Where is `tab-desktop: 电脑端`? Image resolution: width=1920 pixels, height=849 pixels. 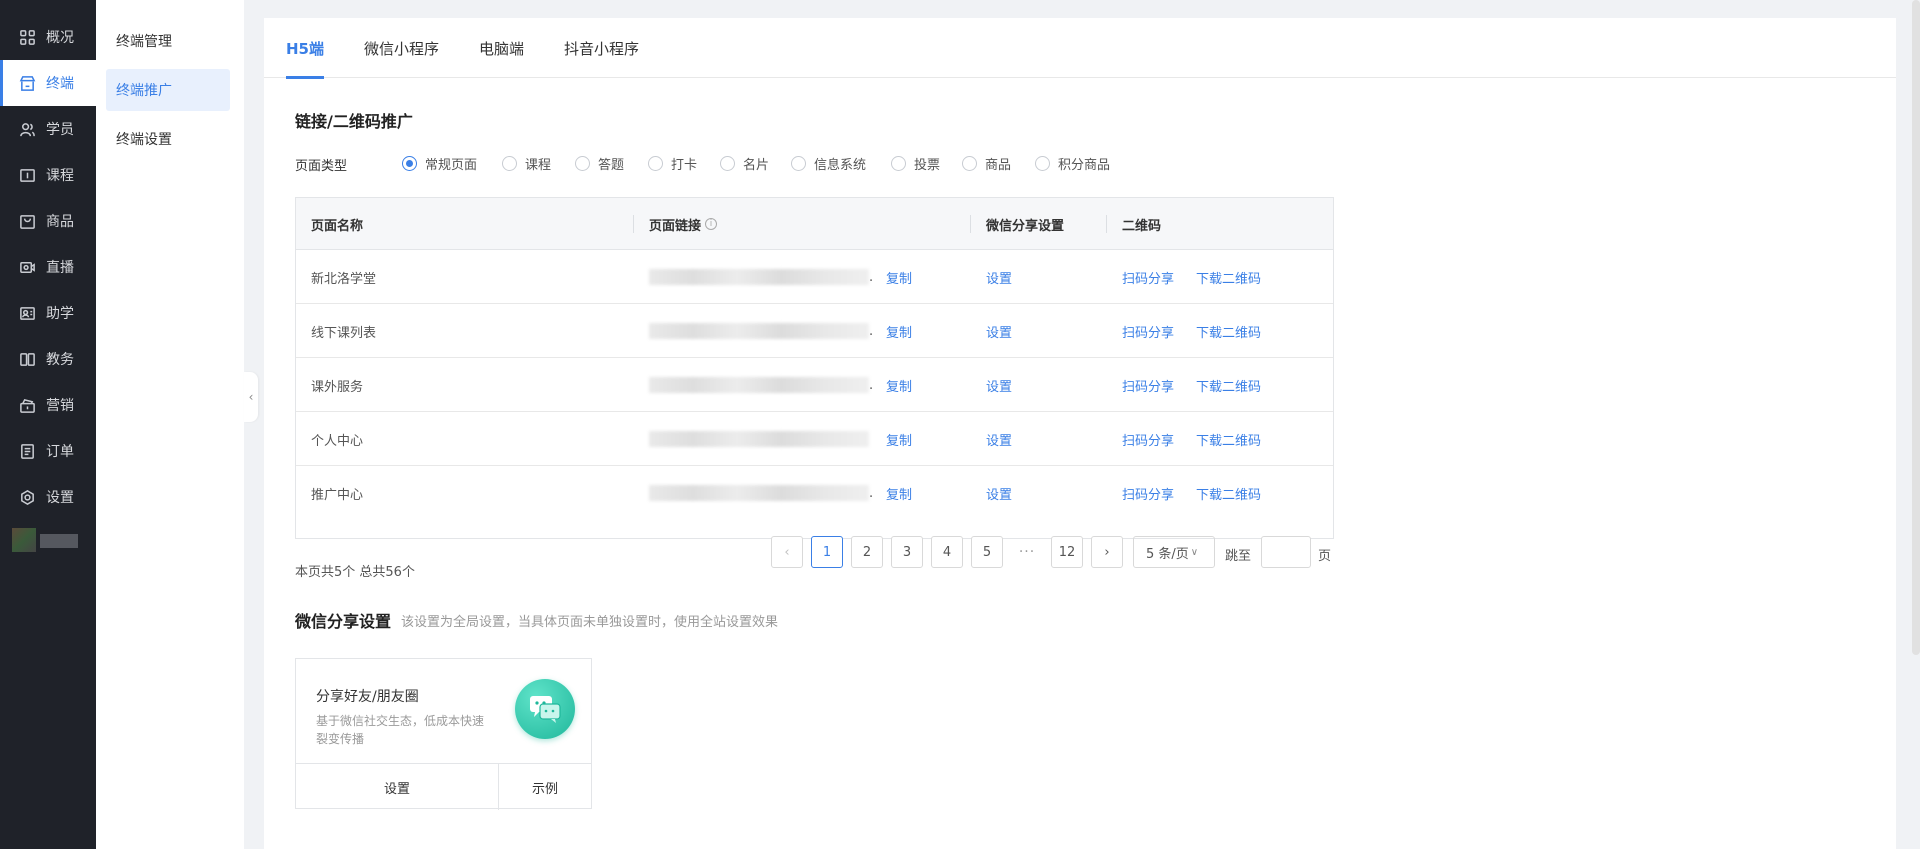 tab-desktop: 电脑端 is located at coordinates (501, 48).